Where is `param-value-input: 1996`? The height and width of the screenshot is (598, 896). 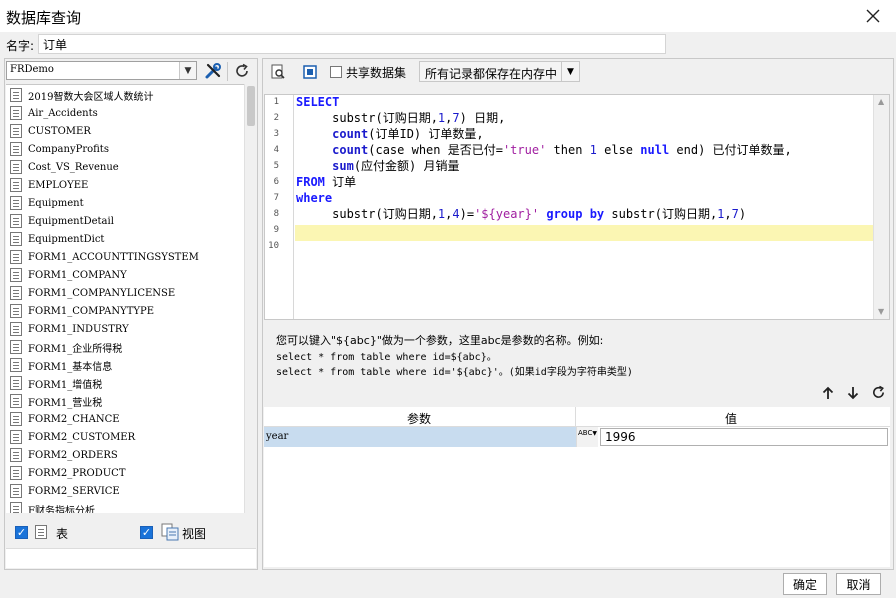
param-value-input: 1996 is located at coordinates (744, 437).